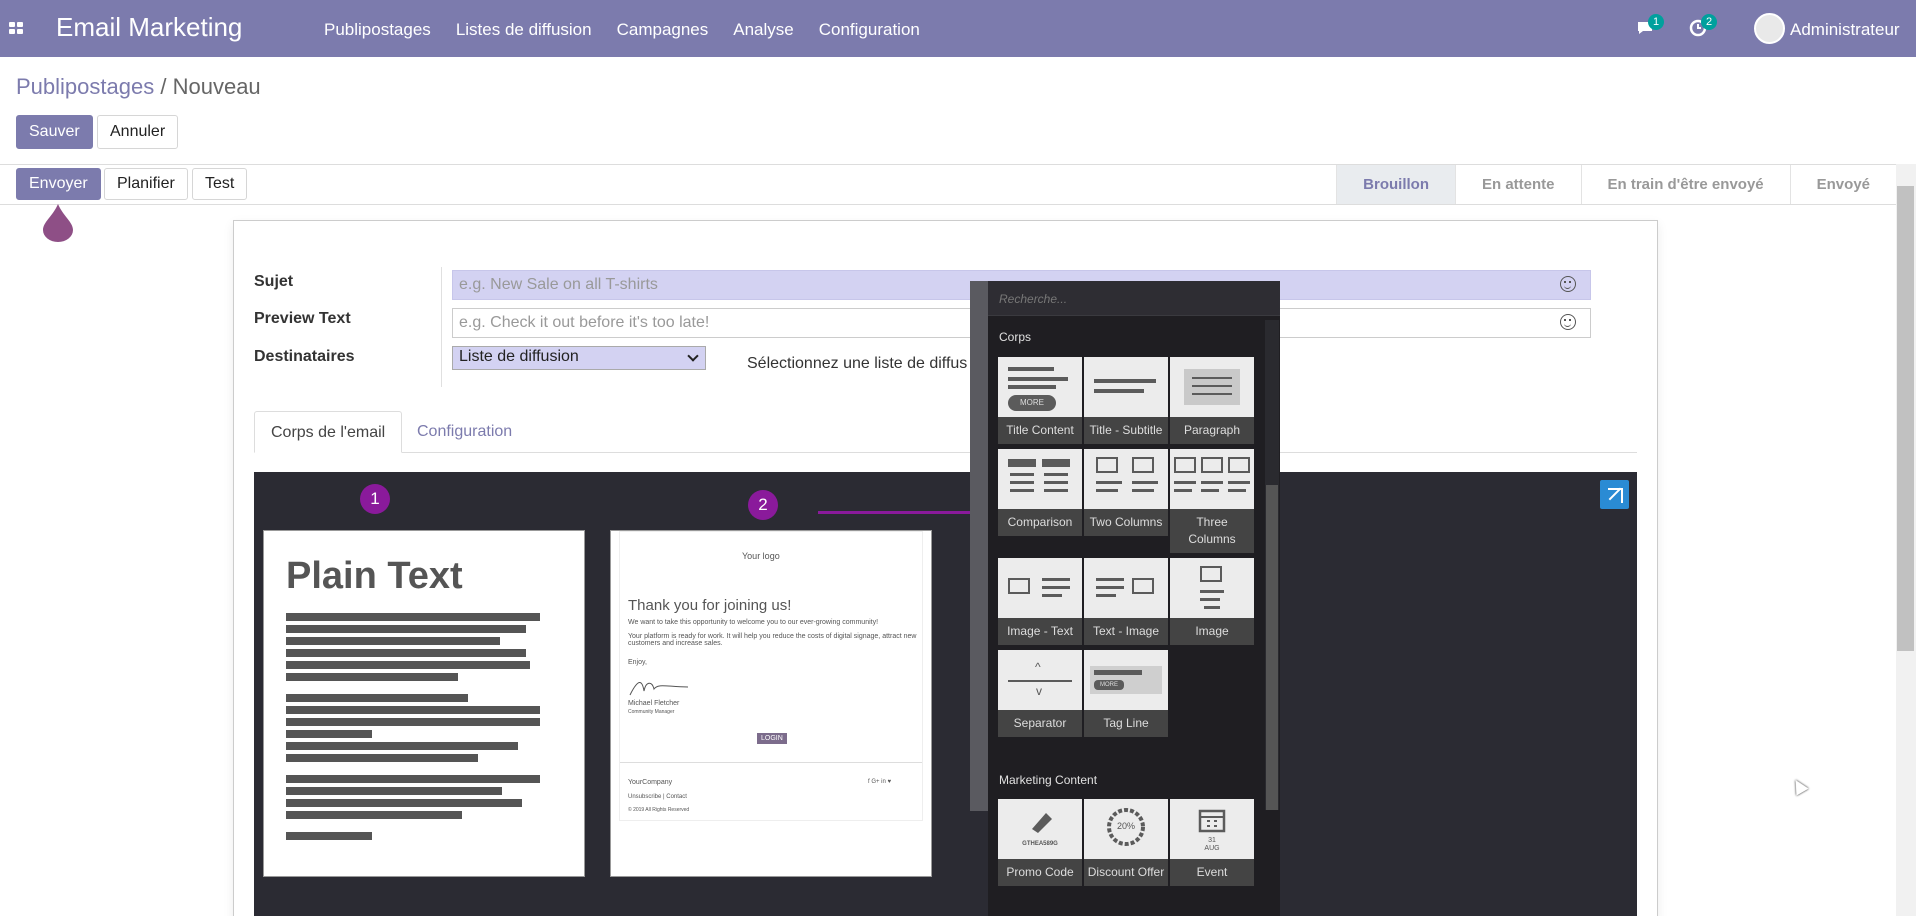  What do you see at coordinates (58, 223) in the screenshot?
I see `drop-marker-icon` at bounding box center [58, 223].